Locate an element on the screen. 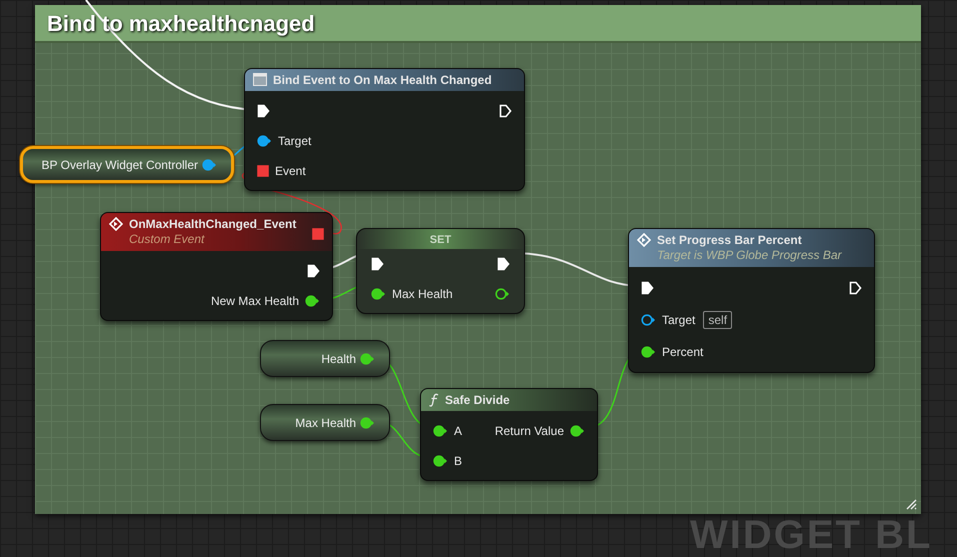  window-icon is located at coordinates (260, 79).